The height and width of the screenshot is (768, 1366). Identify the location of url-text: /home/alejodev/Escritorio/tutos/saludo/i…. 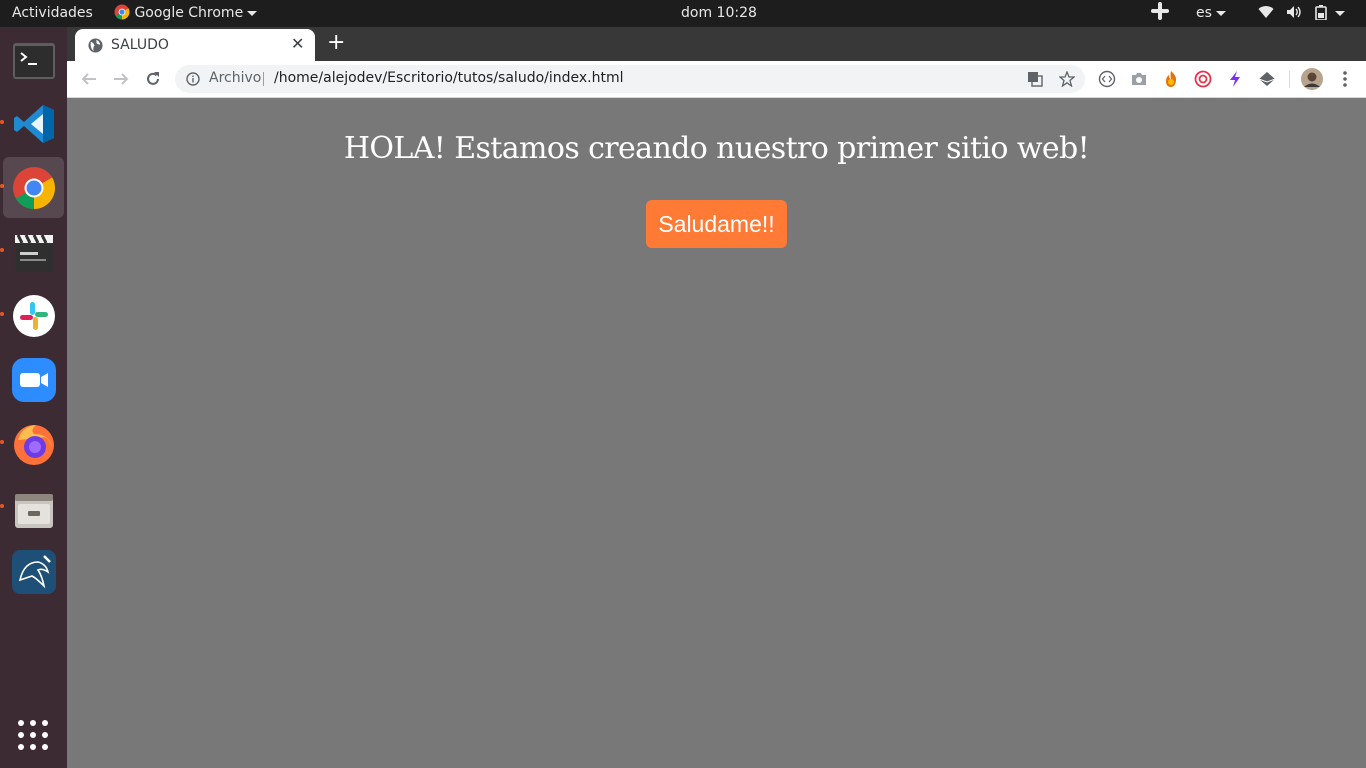
(449, 78).